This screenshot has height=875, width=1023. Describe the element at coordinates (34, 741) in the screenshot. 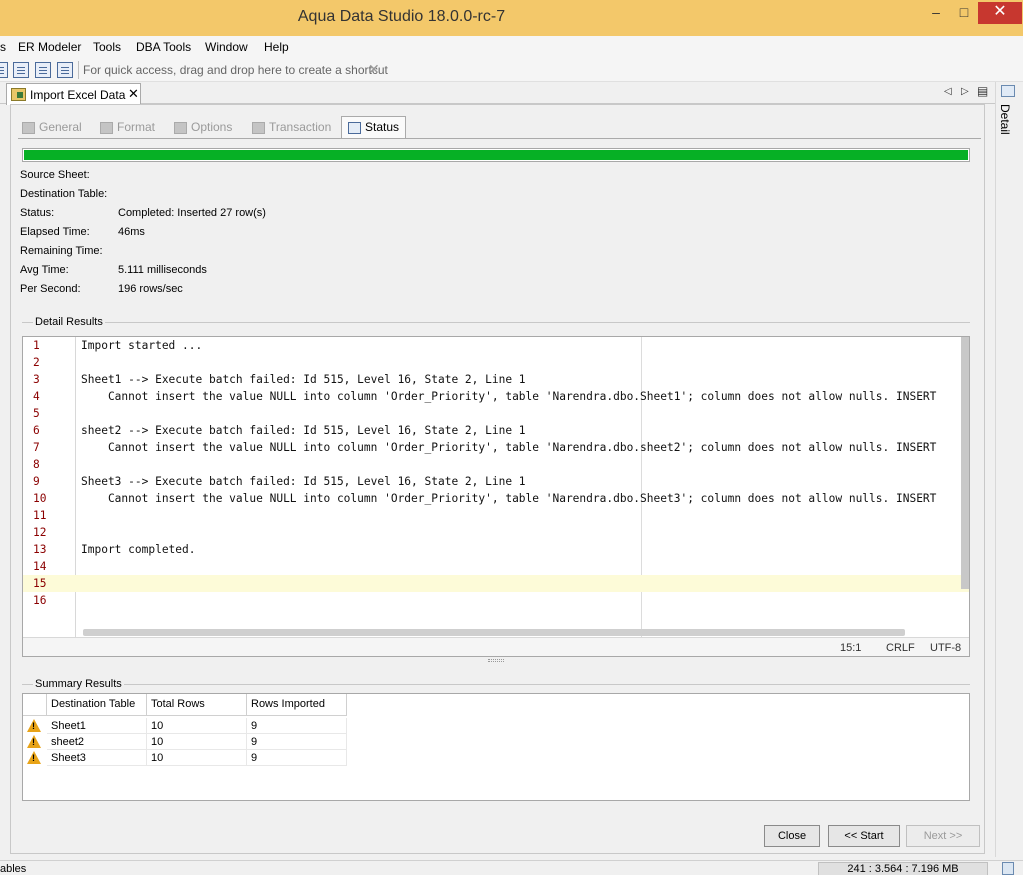

I see `warning-icon` at that location.